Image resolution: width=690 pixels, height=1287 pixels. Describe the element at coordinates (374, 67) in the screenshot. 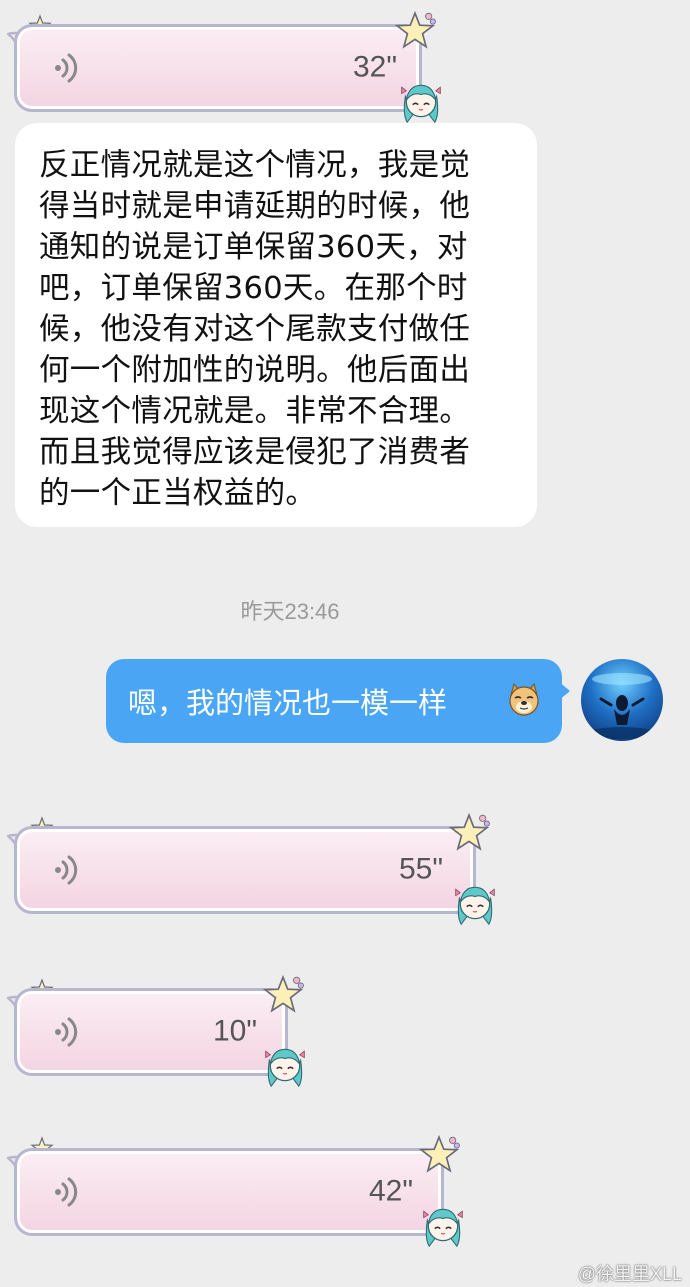

I see `voice-duration: 32"` at that location.